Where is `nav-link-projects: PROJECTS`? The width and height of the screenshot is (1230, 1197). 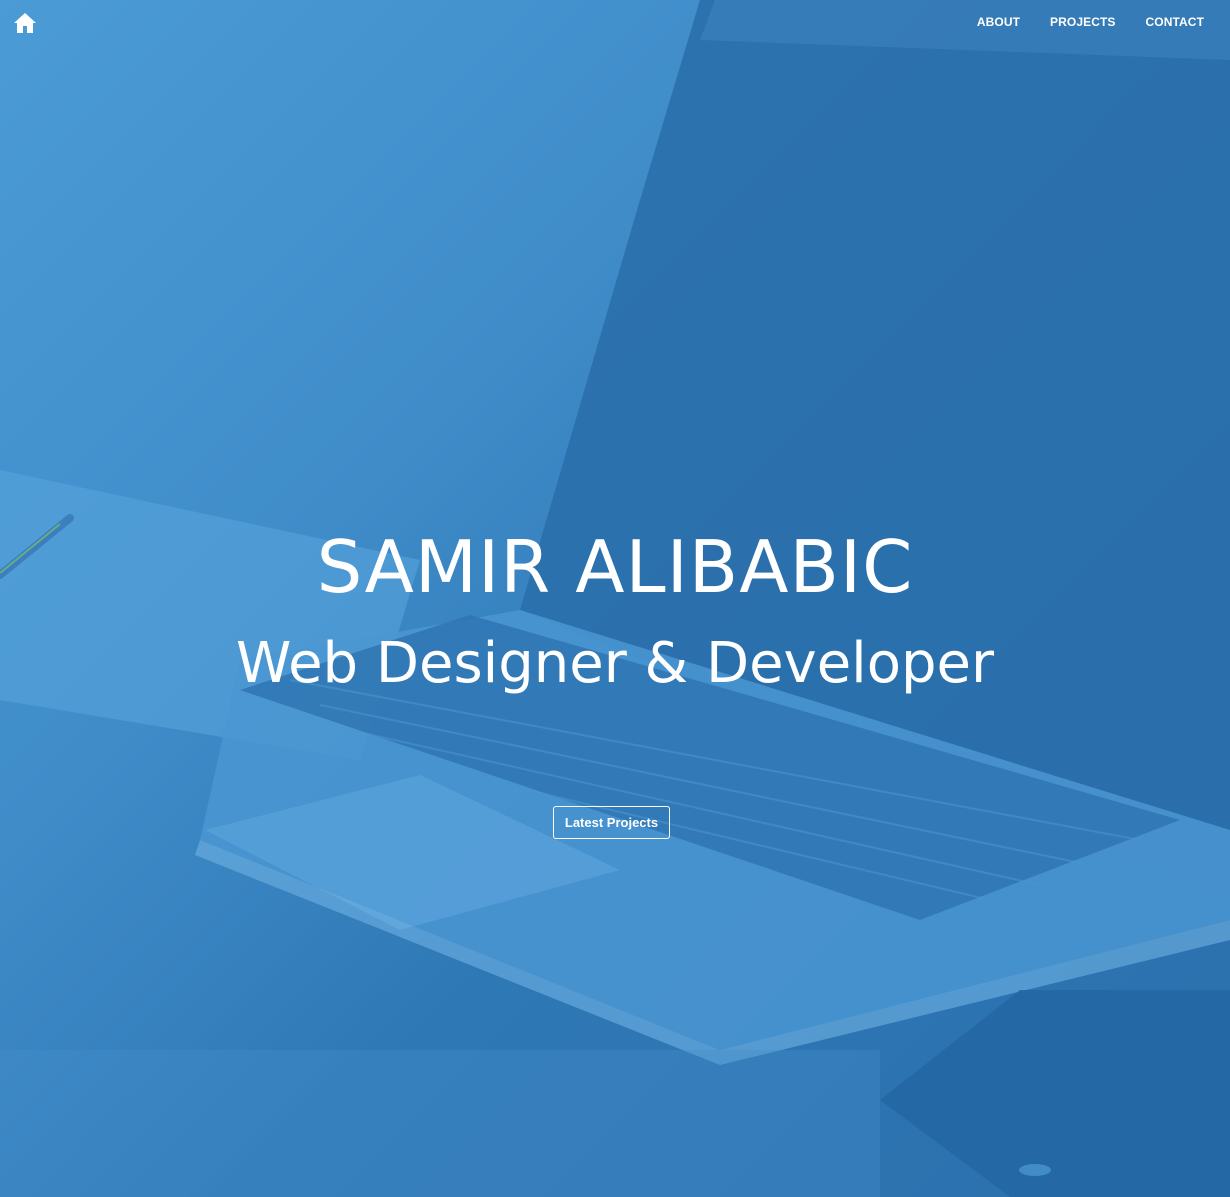 nav-link-projects: PROJECTS is located at coordinates (1082, 22).